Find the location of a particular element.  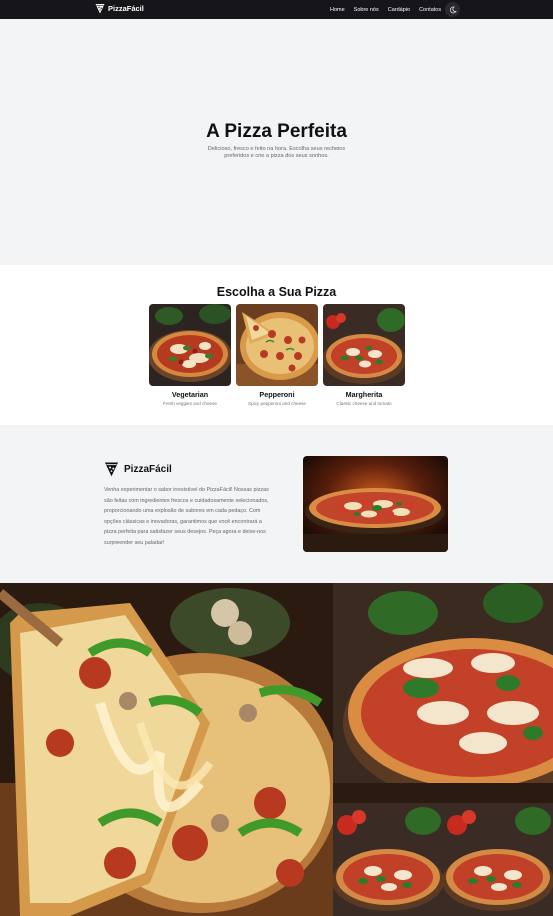

pizza-description: Spicy pepperoni and cheese is located at coordinates (277, 403).